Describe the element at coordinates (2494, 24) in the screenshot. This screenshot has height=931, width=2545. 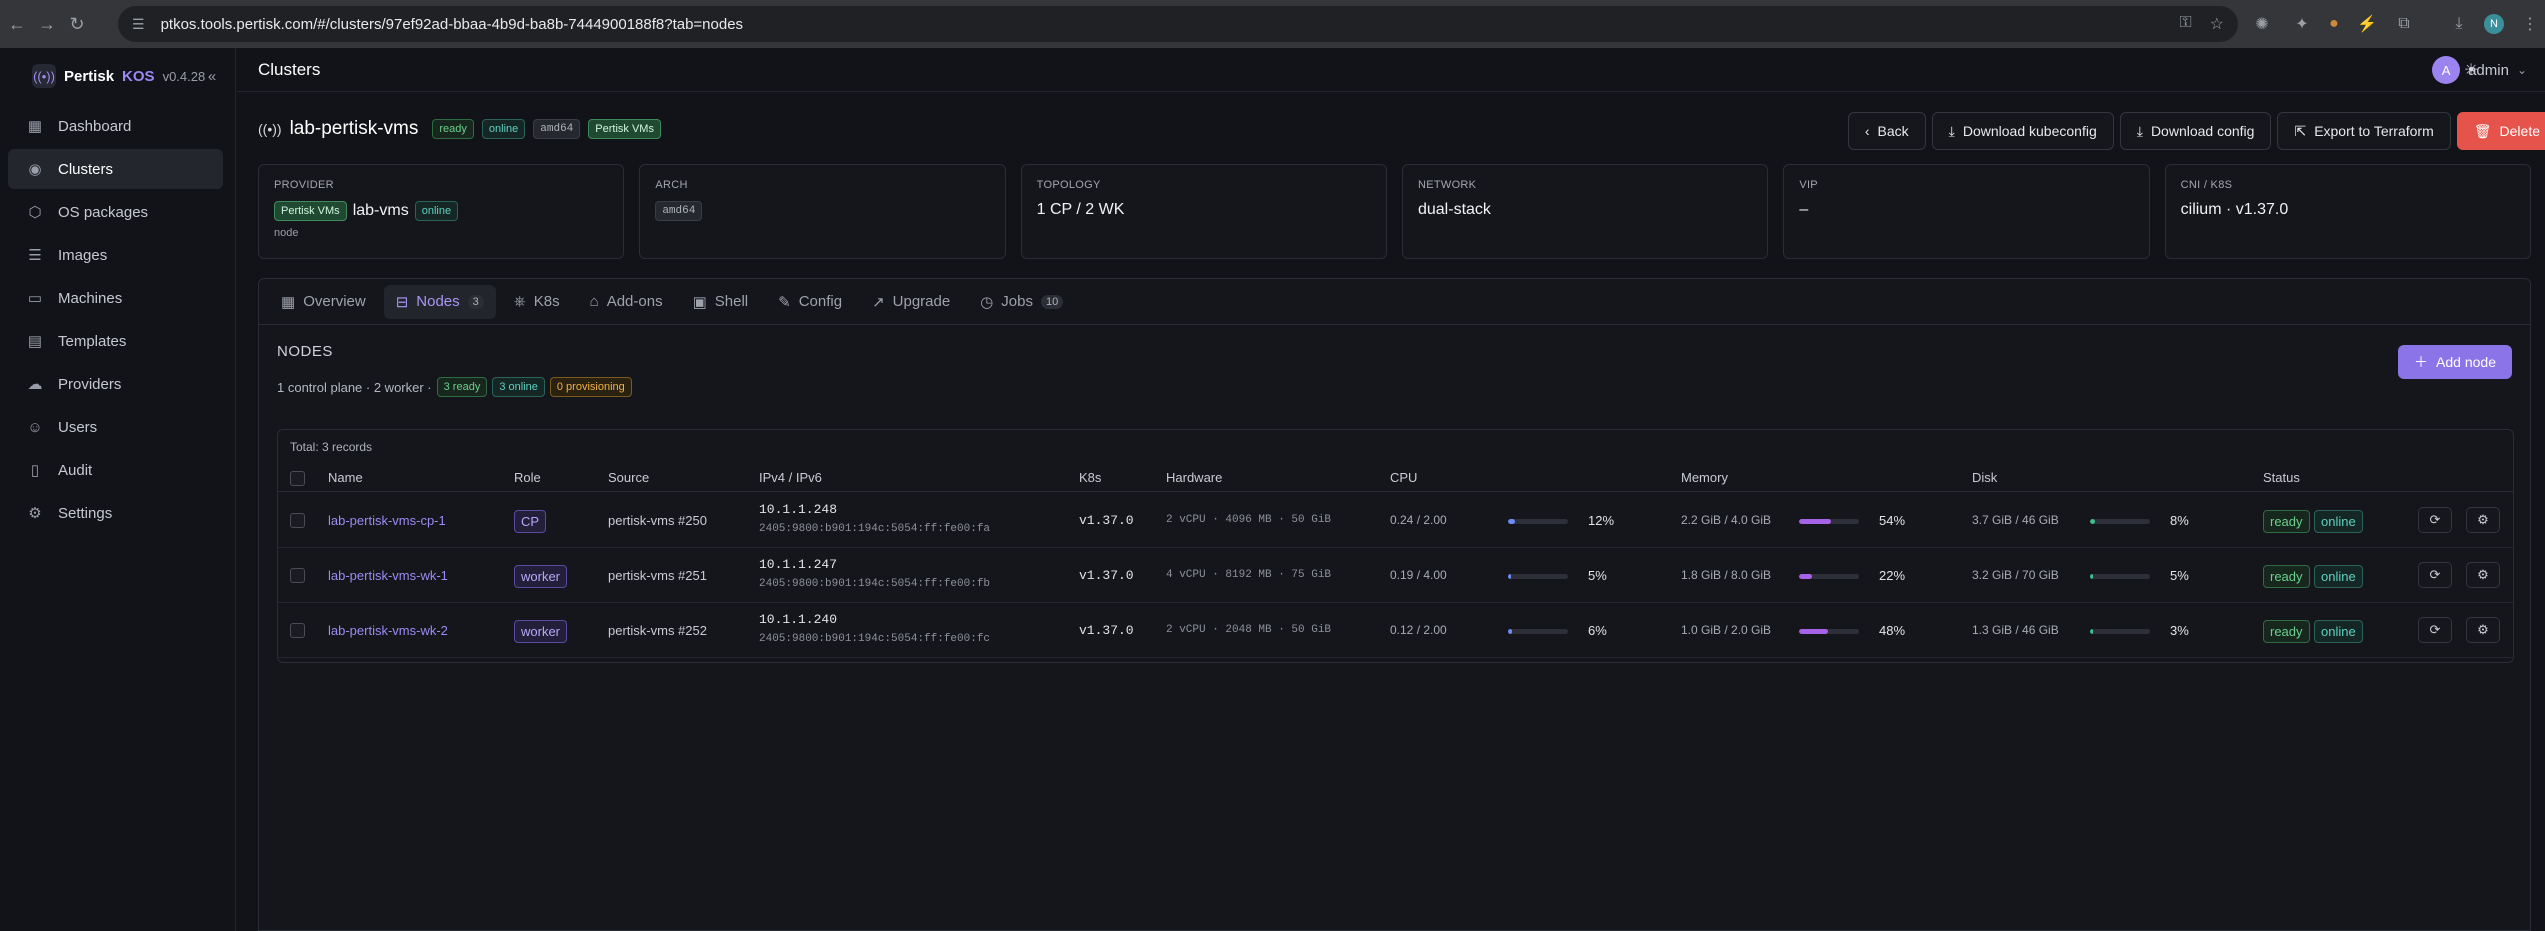
I see `profile-avatar: N` at that location.